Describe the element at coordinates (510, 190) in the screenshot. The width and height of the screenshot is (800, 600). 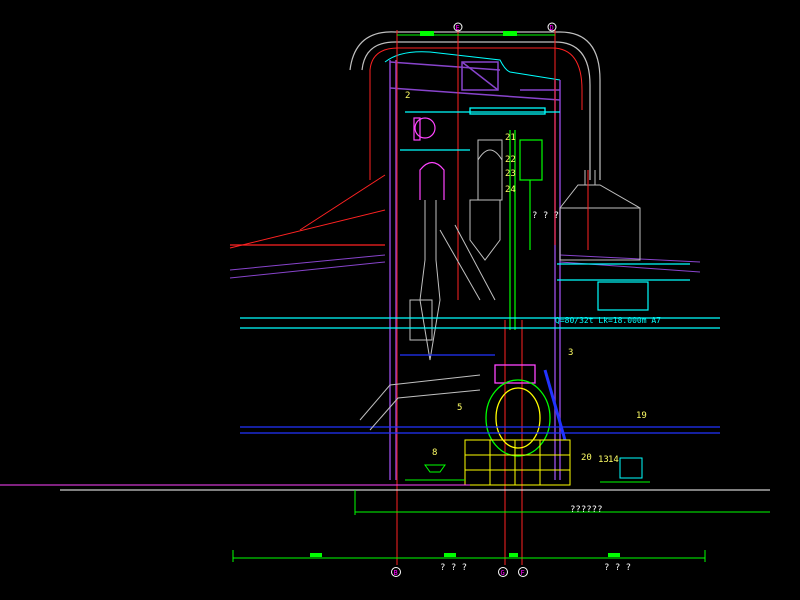
I see `part-label: 24` at that location.